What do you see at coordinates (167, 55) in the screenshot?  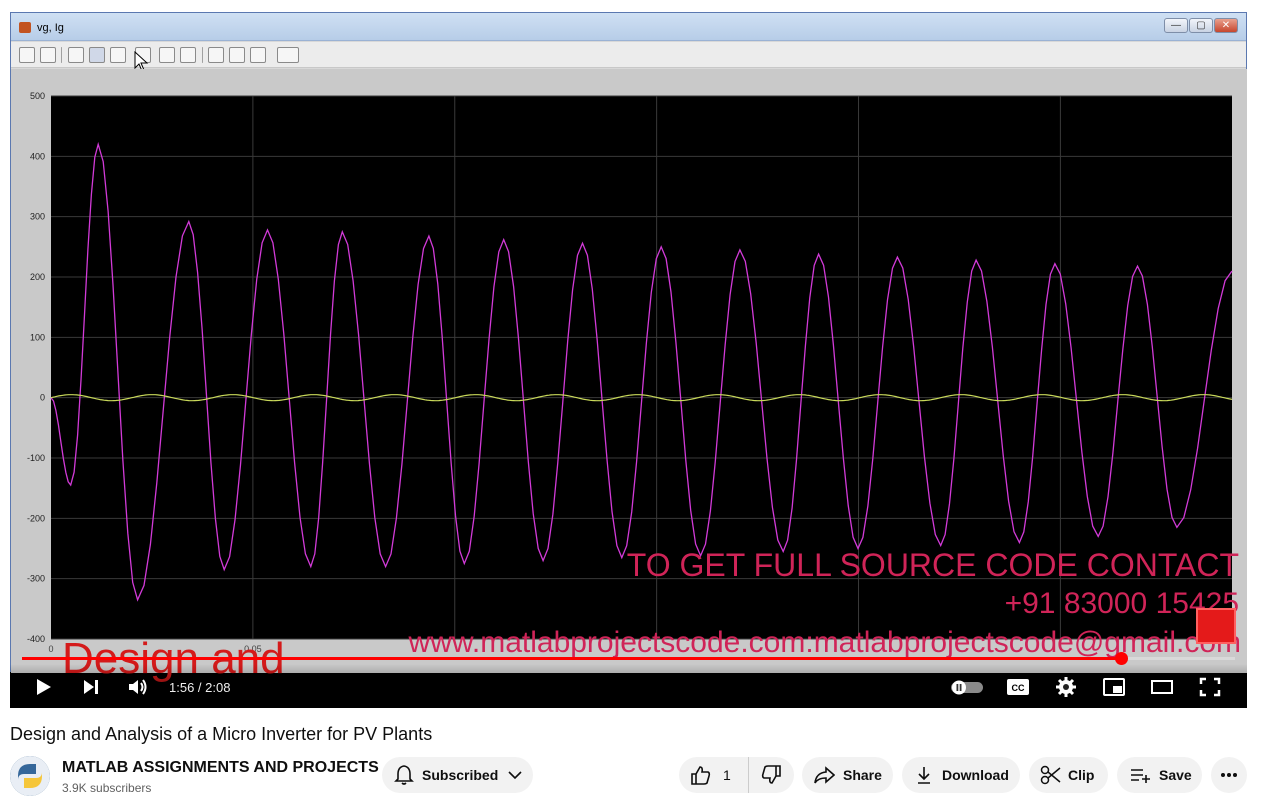 I see `save-axes-icon` at bounding box center [167, 55].